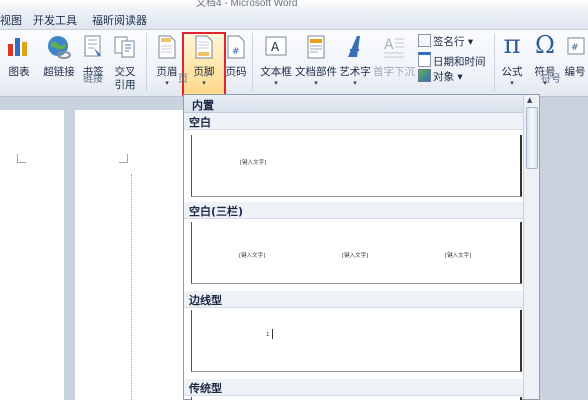  Describe the element at coordinates (236, 72) in the screenshot. I see `page-number-label: 页码` at that location.